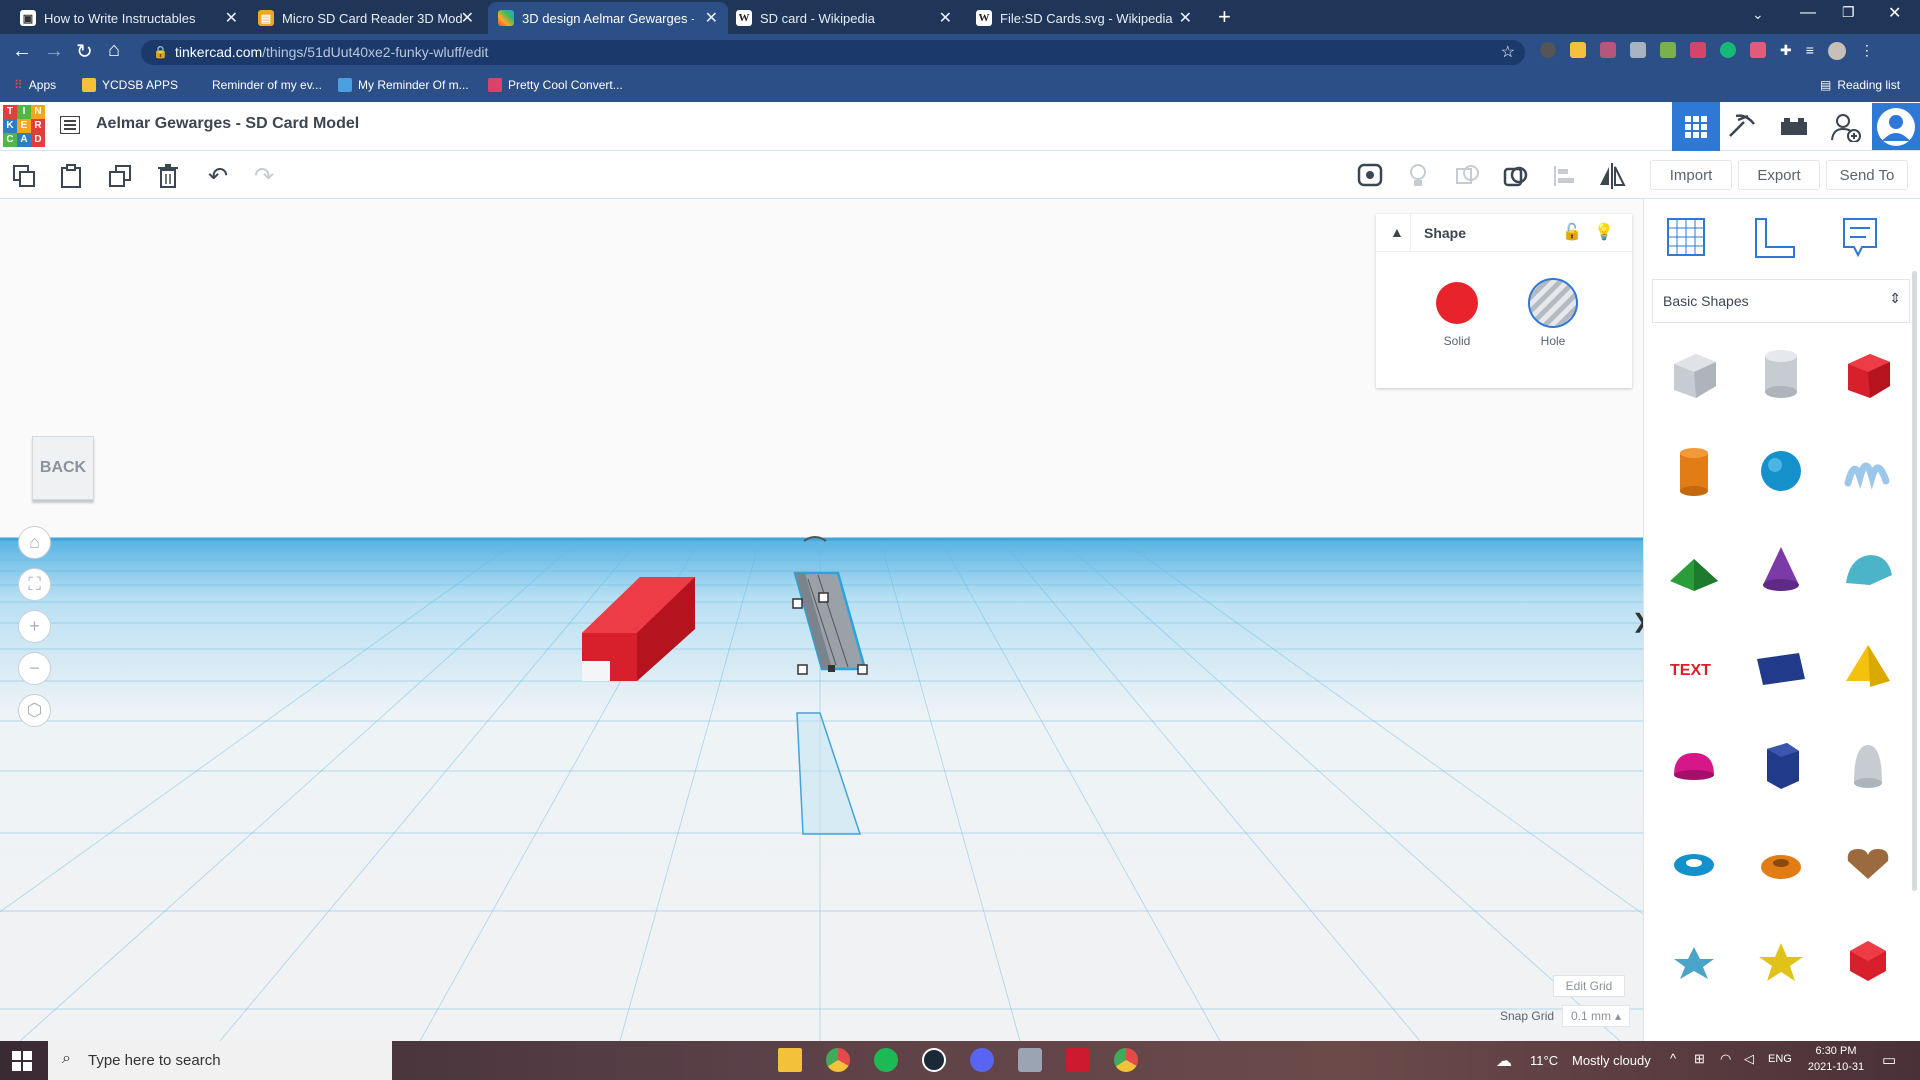  I want to click on align-button, so click(1564, 176).